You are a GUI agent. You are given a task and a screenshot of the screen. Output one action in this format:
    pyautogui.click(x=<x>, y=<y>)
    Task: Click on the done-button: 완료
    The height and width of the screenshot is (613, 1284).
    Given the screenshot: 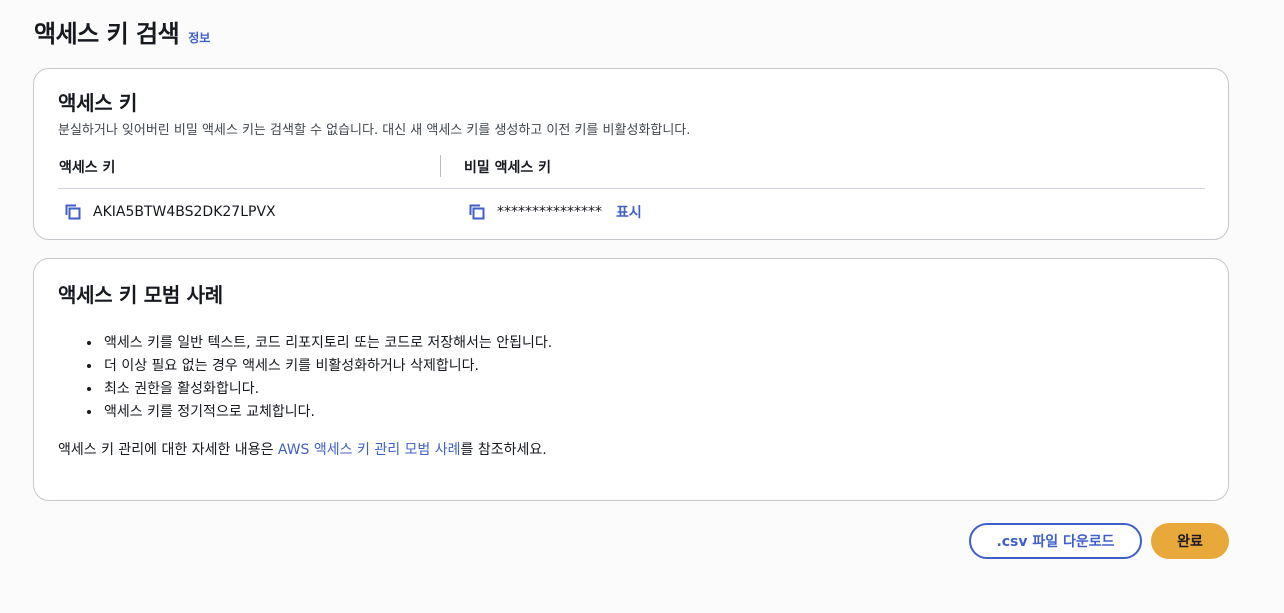 What is the action you would take?
    pyautogui.click(x=1190, y=541)
    